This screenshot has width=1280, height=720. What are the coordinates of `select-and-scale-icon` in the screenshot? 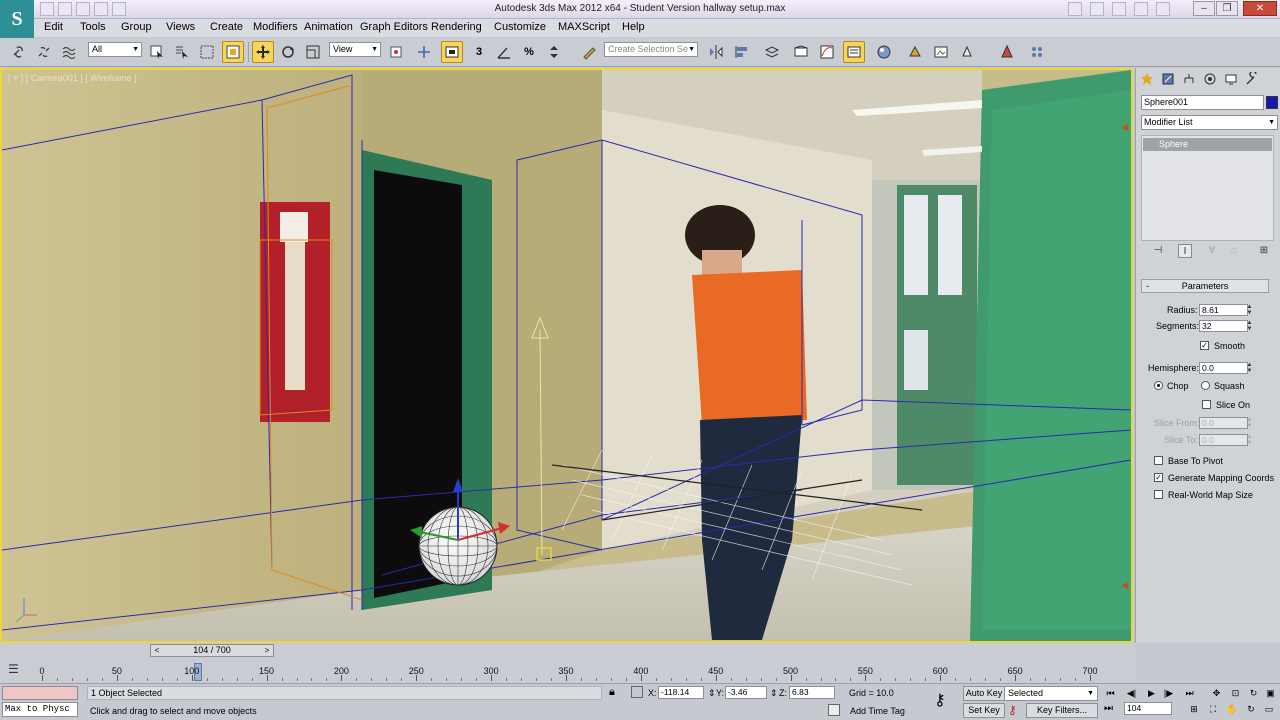 It's located at (313, 52).